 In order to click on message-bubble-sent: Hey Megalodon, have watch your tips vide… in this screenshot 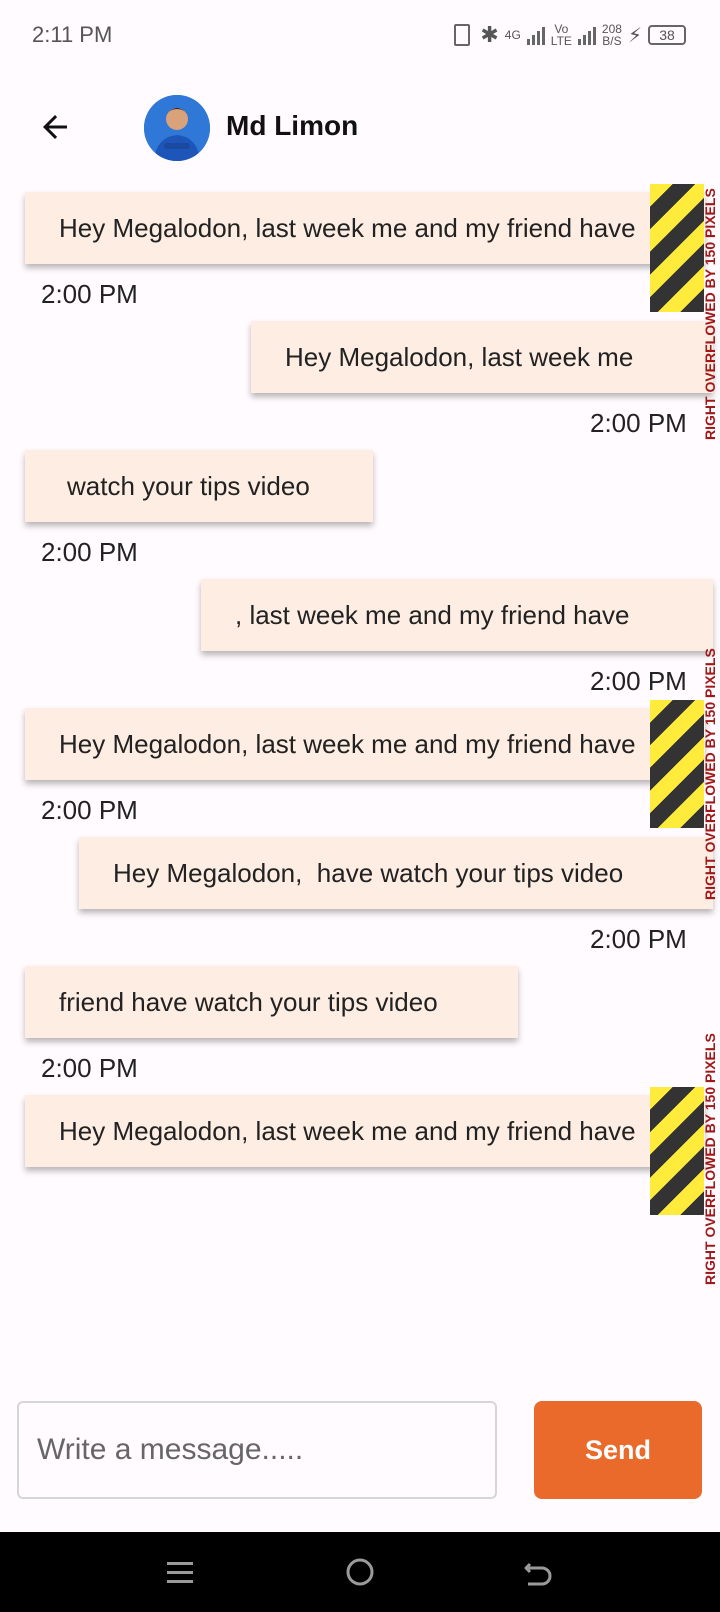, I will do `click(396, 873)`.